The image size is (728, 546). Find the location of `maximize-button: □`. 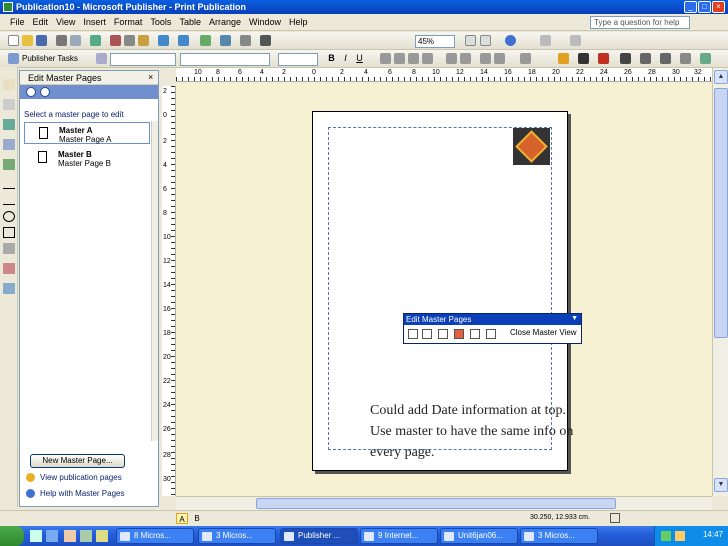

maximize-button: □ is located at coordinates (704, 7).